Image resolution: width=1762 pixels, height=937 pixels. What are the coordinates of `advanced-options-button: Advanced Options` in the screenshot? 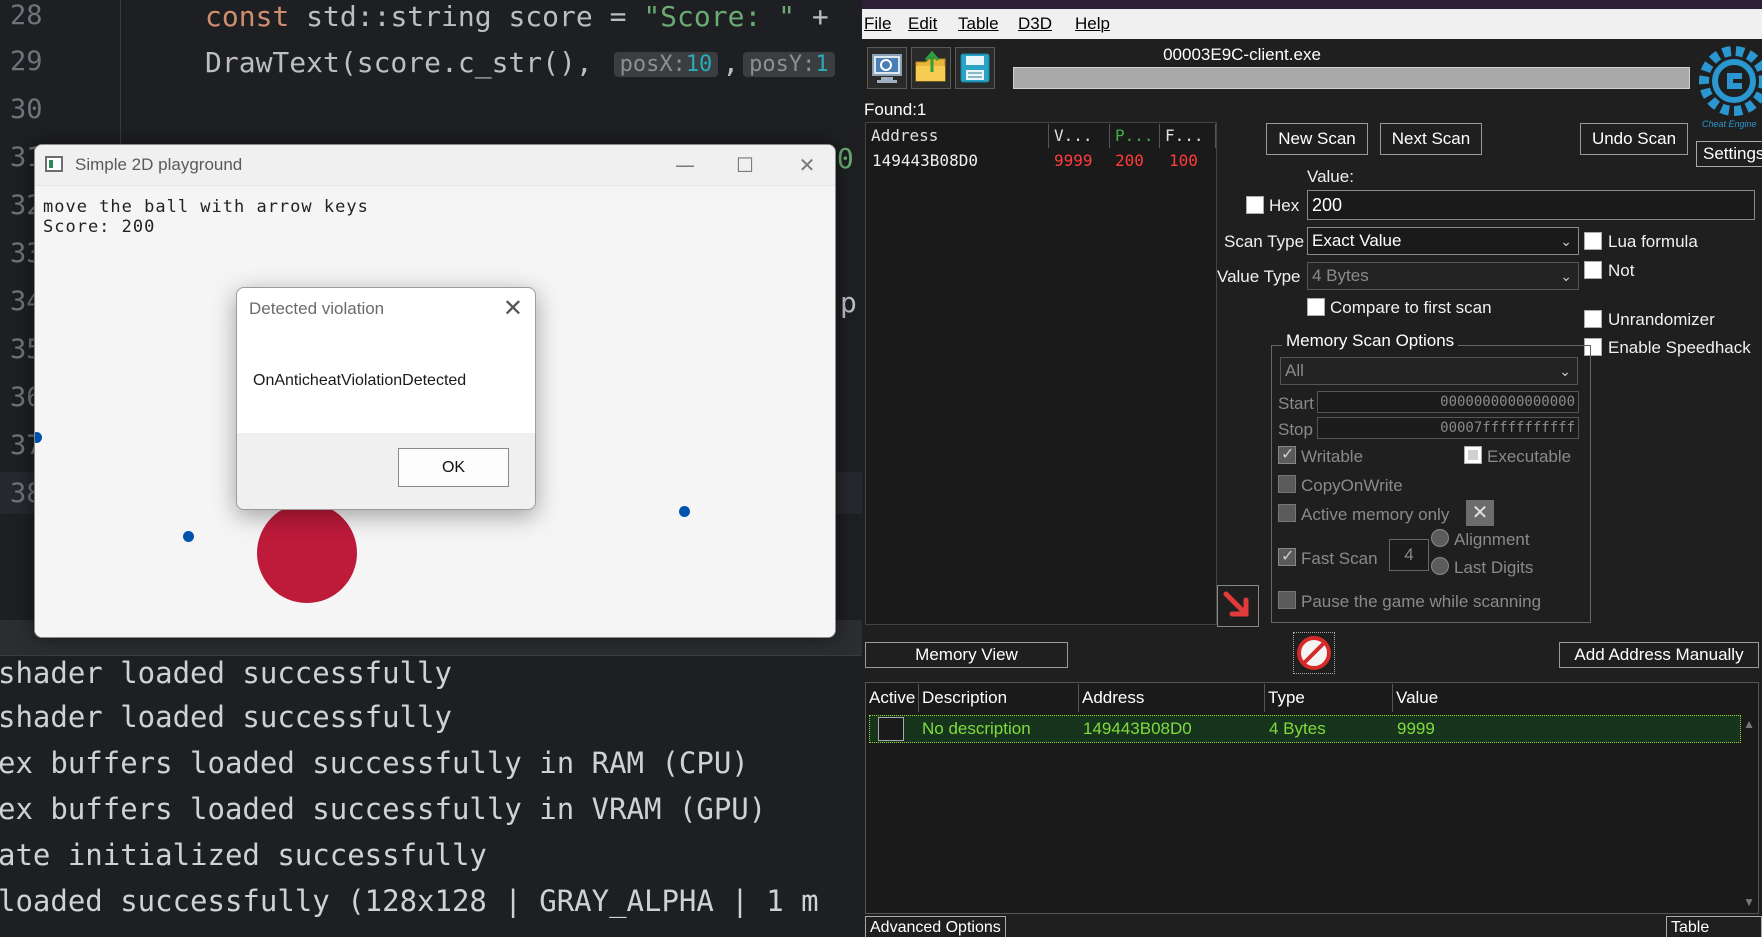 It's located at (935, 926).